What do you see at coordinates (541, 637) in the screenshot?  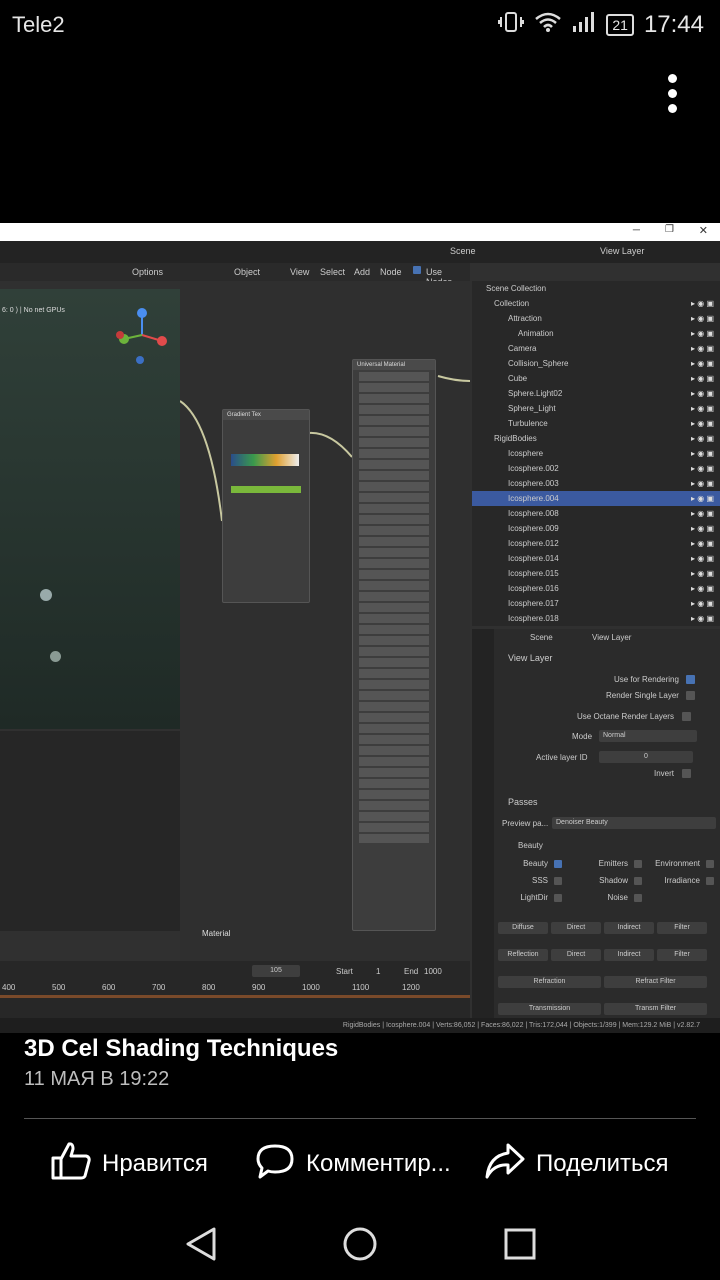 I see `props-scene: Scene` at bounding box center [541, 637].